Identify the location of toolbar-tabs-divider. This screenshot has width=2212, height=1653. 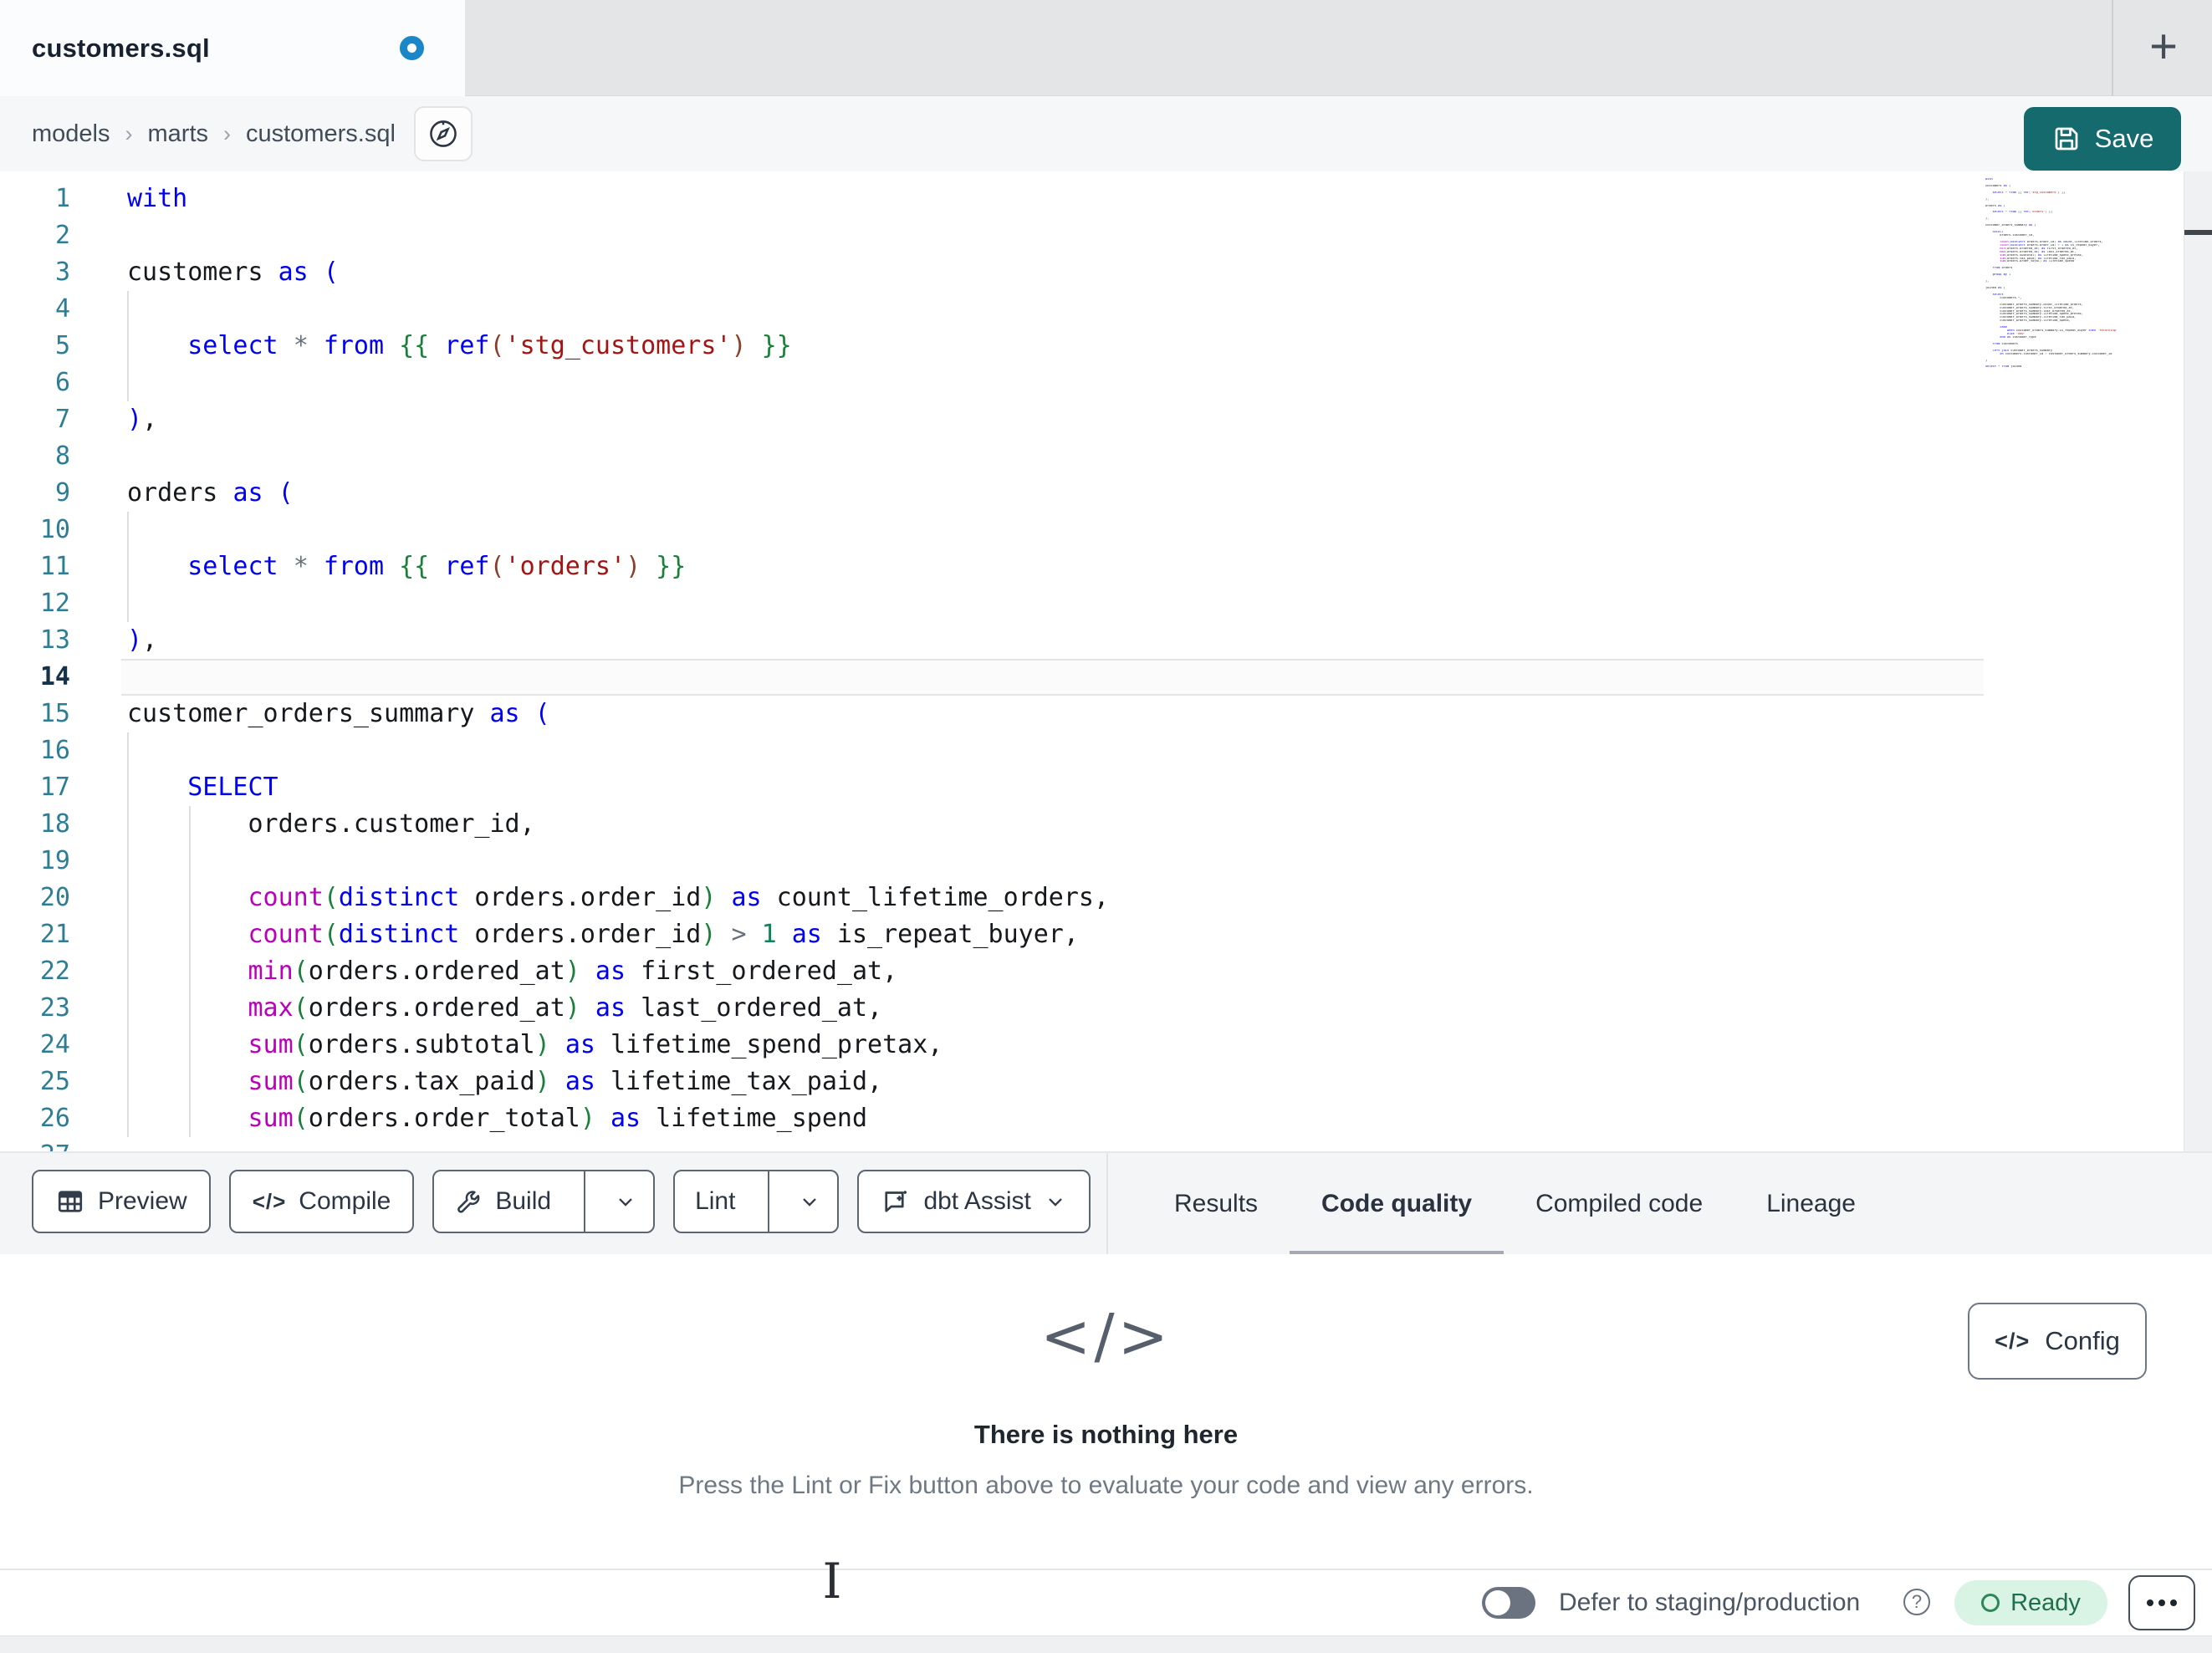
(1107, 1204).